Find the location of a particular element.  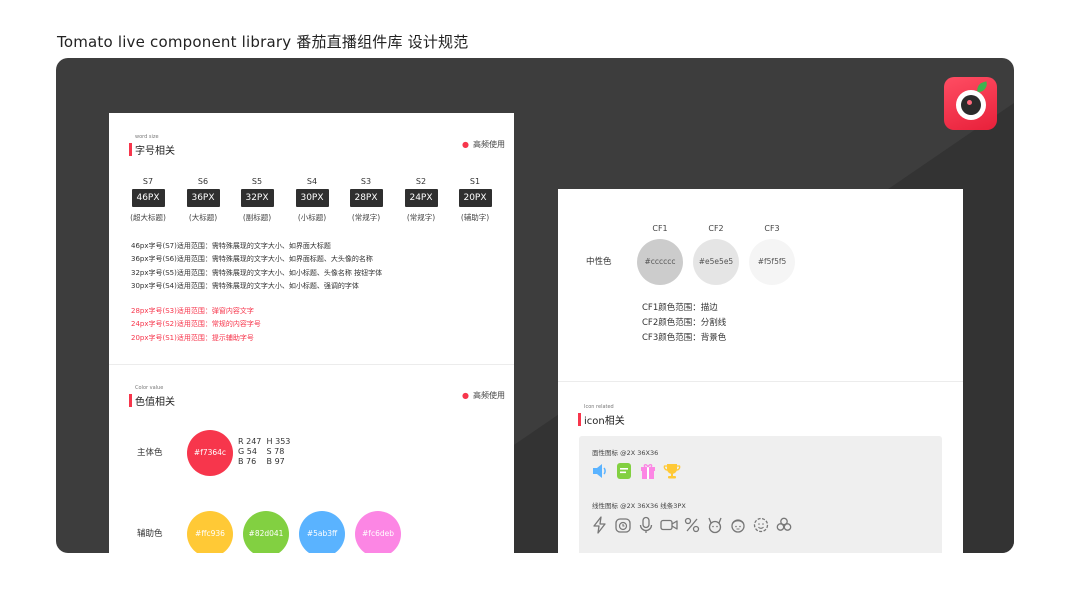

neutral-swatch-cf1: #cccccc is located at coordinates (660, 262).